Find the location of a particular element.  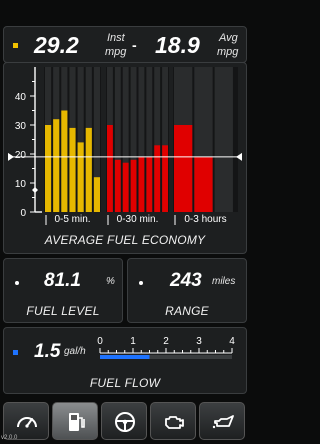

tab-steering is located at coordinates (124, 421).